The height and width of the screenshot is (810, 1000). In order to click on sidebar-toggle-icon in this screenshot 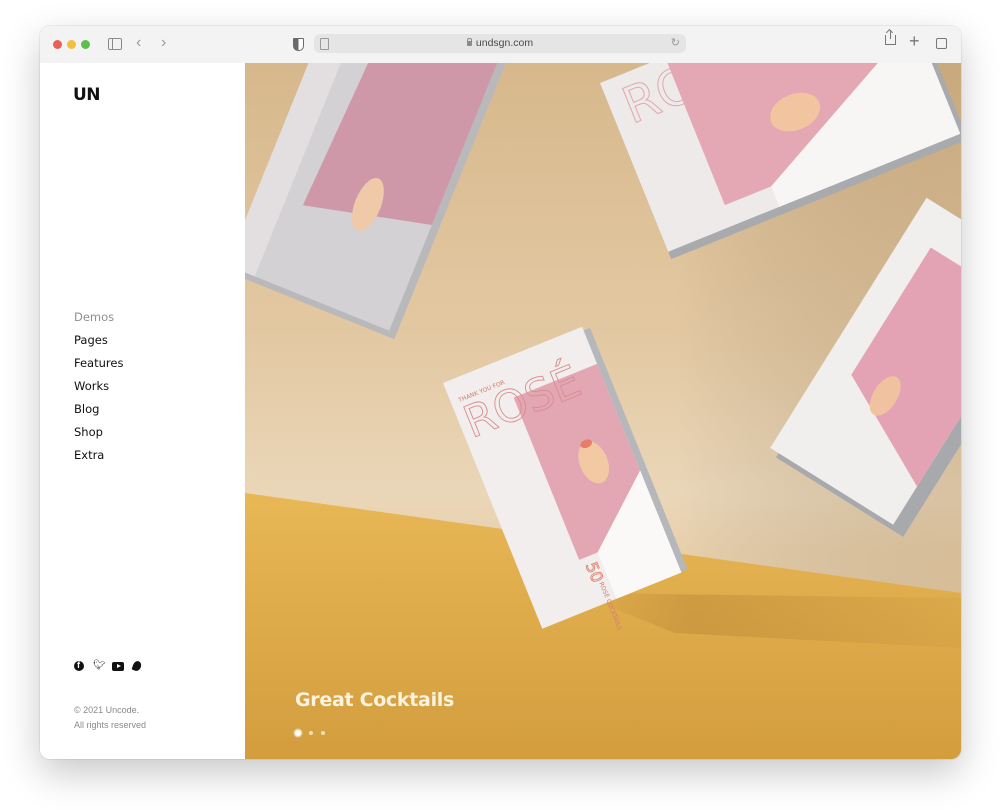, I will do `click(115, 44)`.